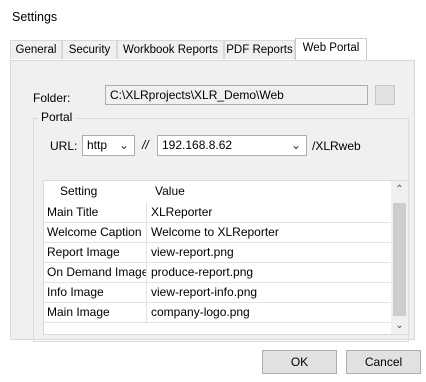 This screenshot has height=382, width=426. I want to click on value-cell: Welcome to XLReporter, so click(215, 232).